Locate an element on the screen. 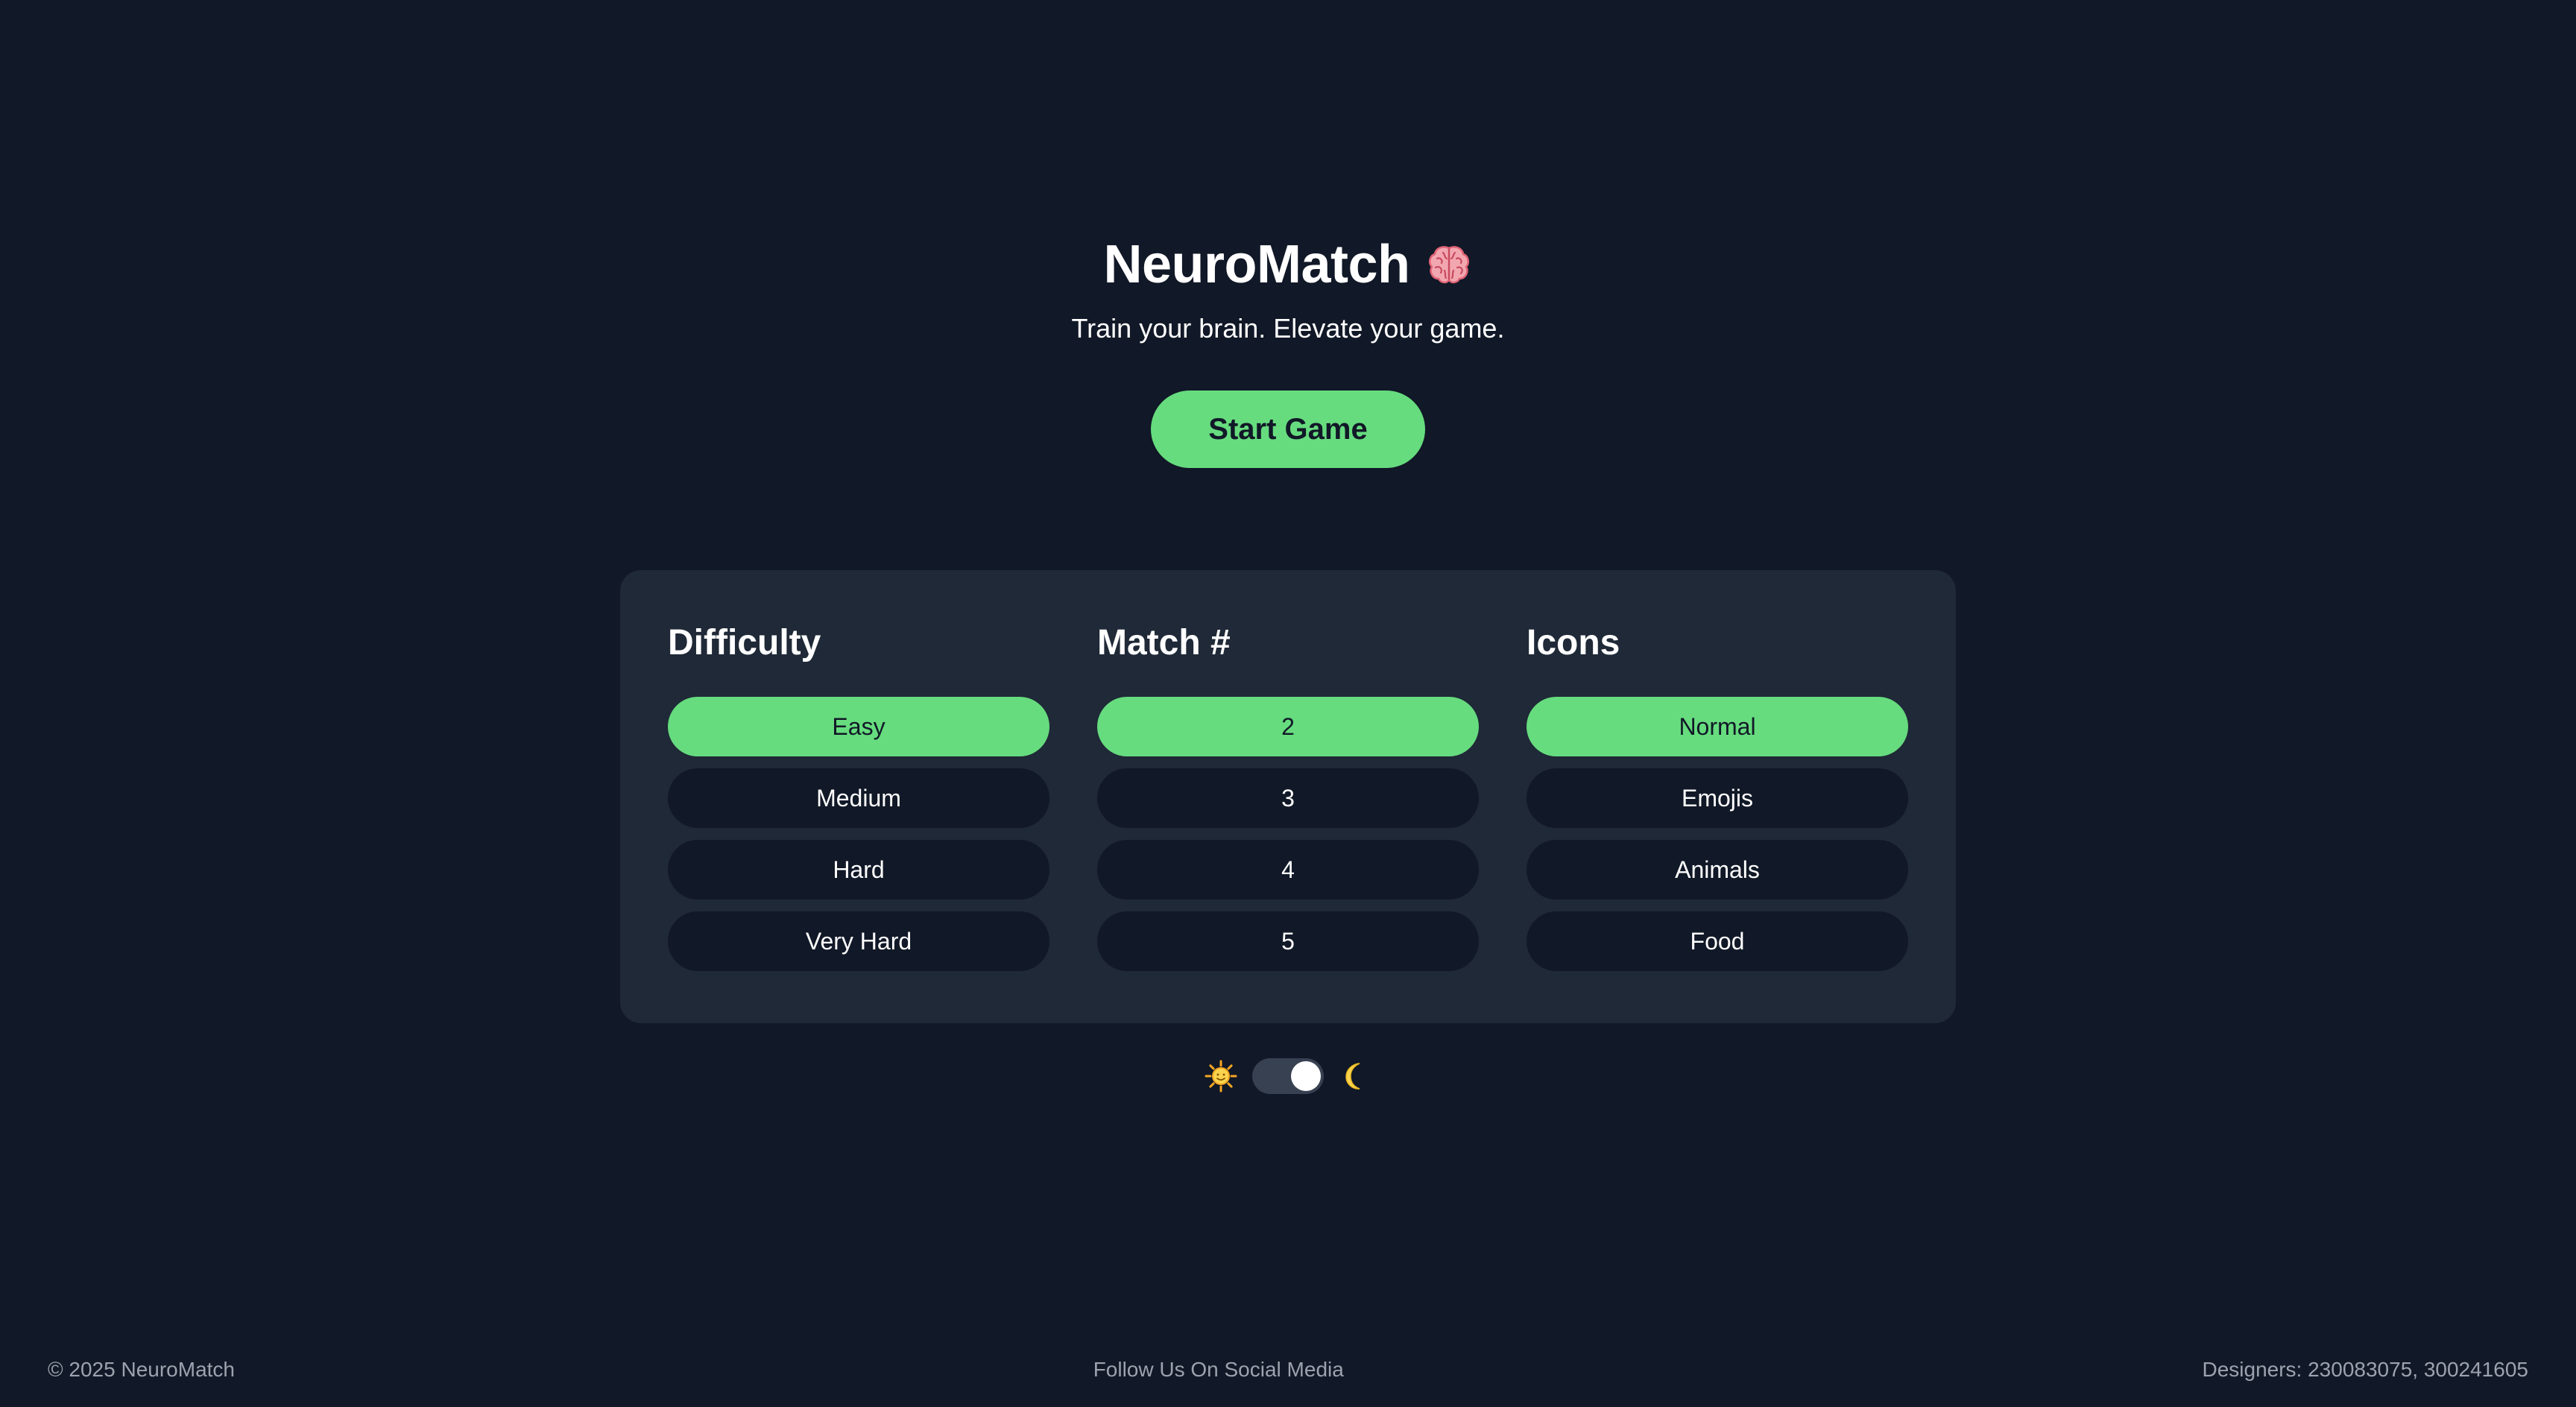  difficulty-option-very-hard: Very Hard is located at coordinates (859, 941).